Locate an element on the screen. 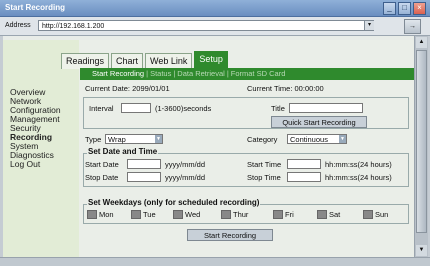 The height and width of the screenshot is (266, 430). stop-time-format: hh:mm:ss(24 hours) is located at coordinates (358, 177).